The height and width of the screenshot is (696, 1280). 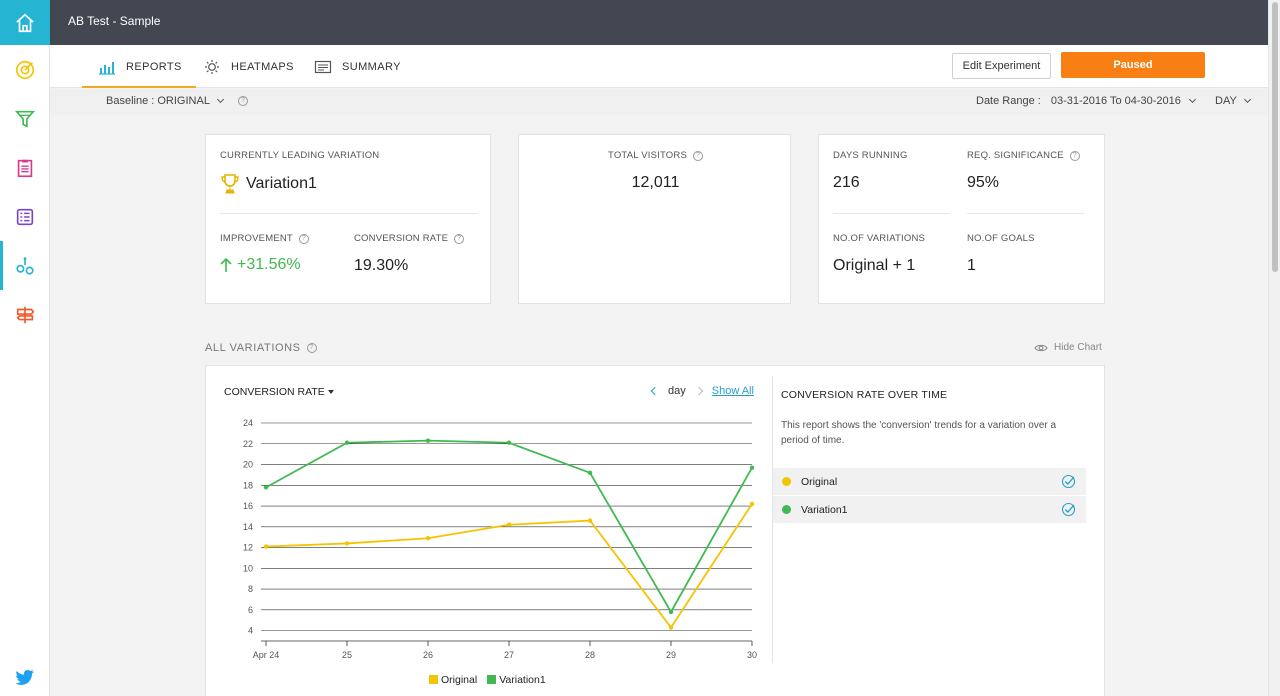 I want to click on trophy-icon, so click(x=230, y=184).